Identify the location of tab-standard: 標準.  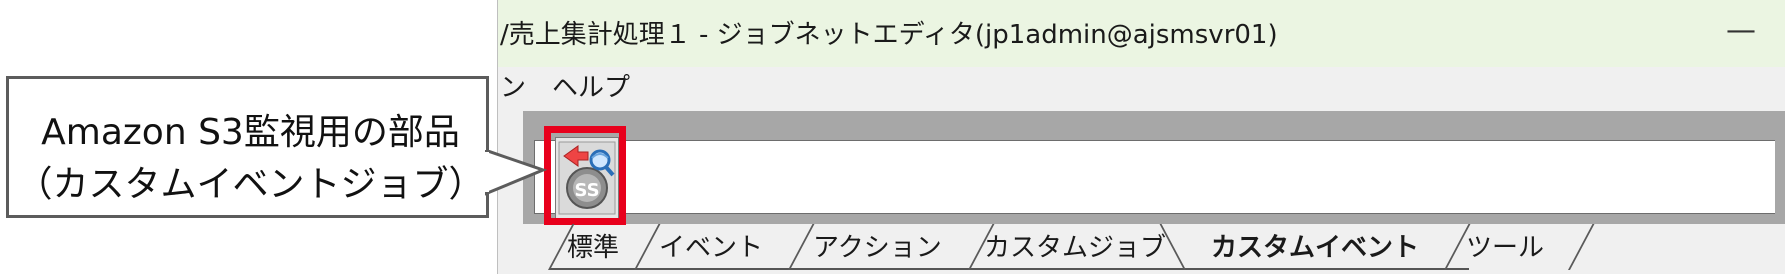
(593, 247).